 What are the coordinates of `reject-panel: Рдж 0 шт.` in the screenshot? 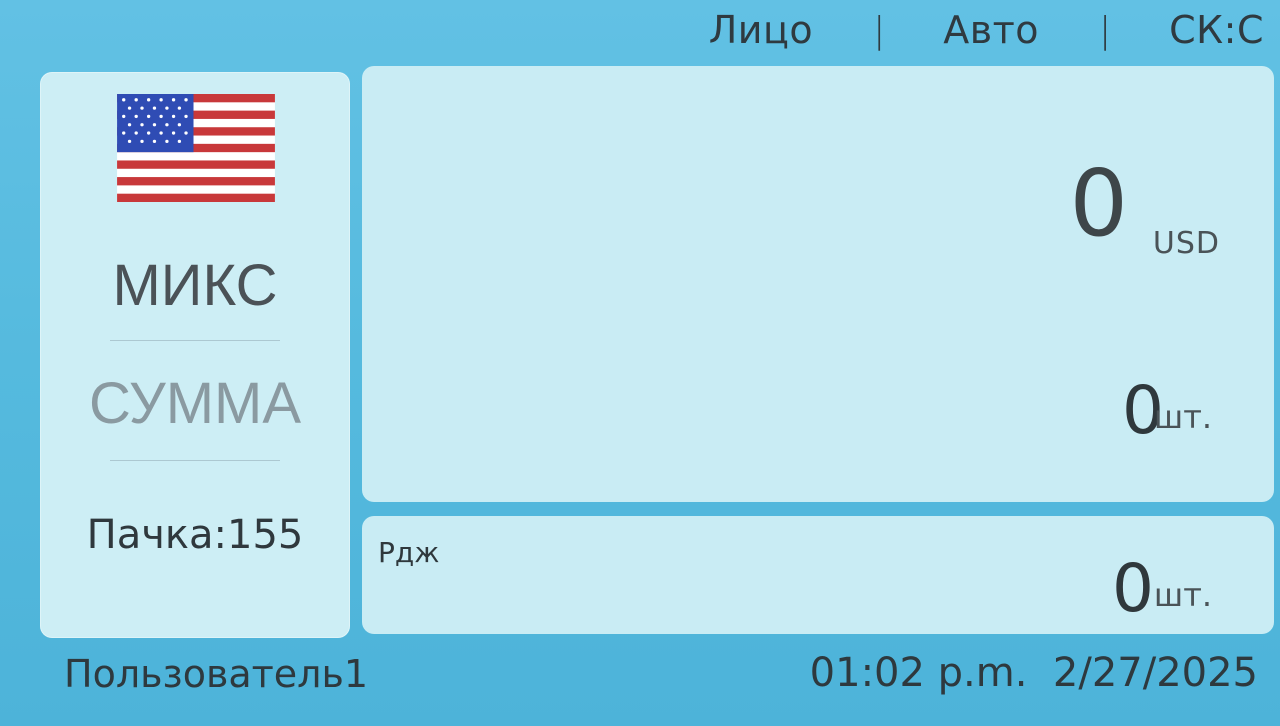 It's located at (818, 575).